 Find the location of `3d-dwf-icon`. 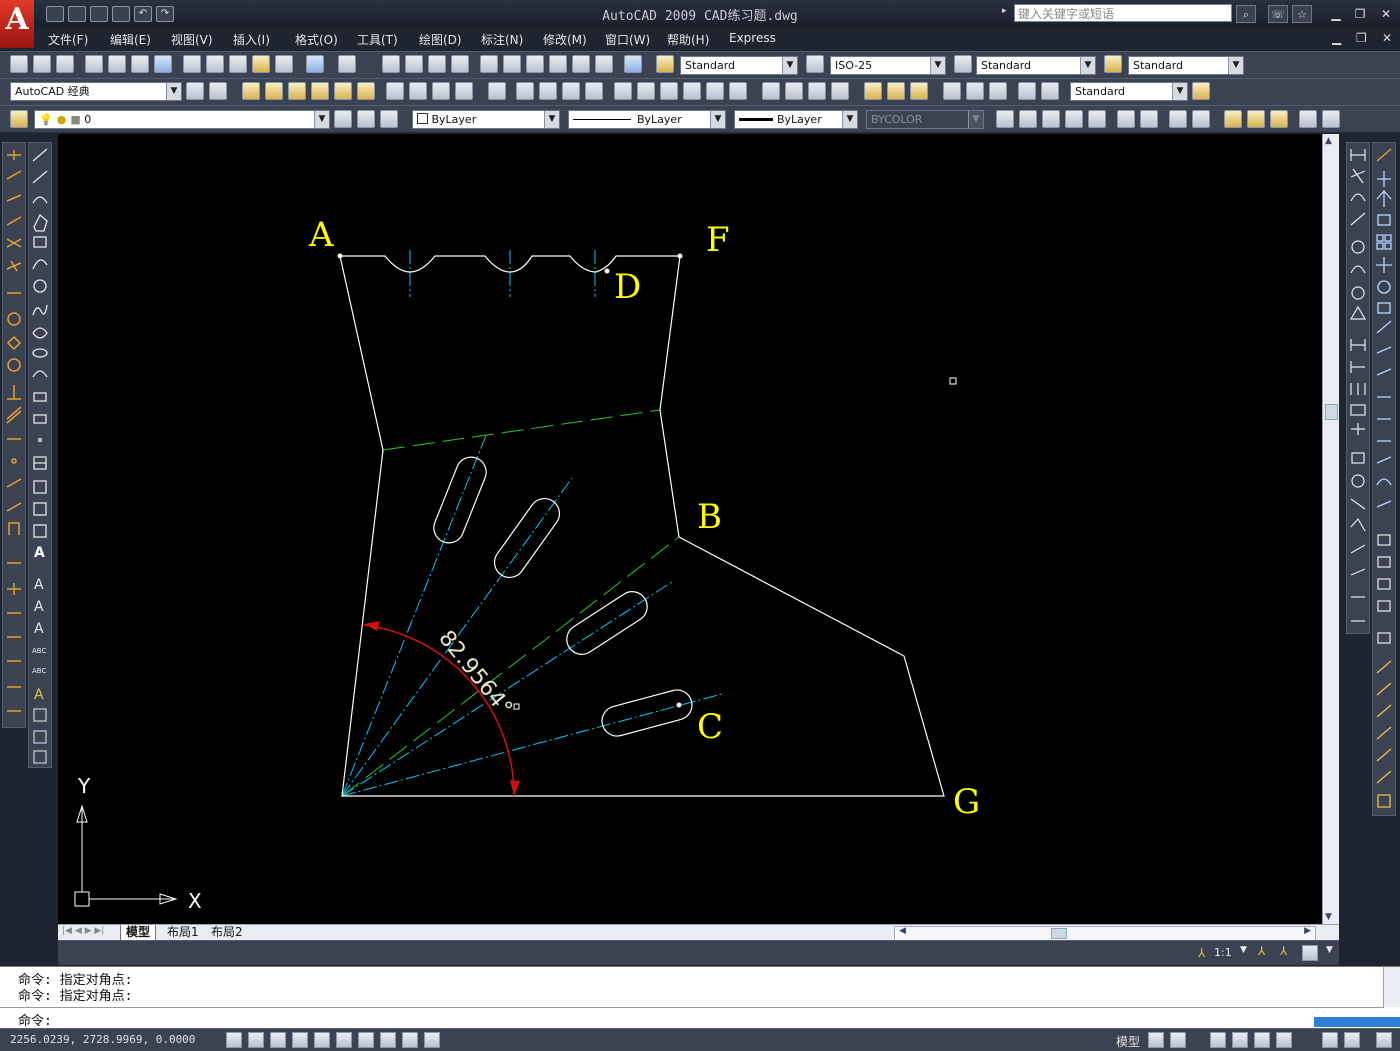

3d-dwf-icon is located at coordinates (163, 64).